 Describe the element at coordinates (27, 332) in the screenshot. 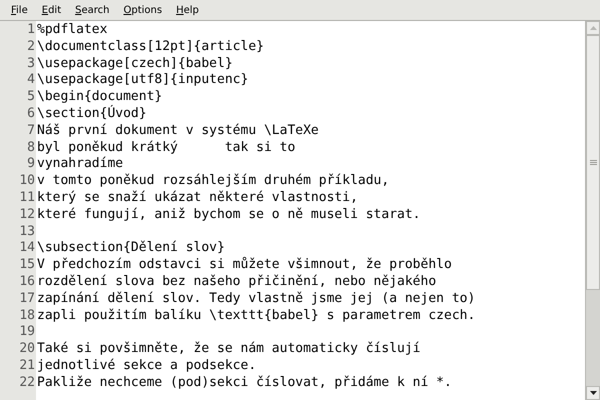

I see `line-number: 19` at that location.